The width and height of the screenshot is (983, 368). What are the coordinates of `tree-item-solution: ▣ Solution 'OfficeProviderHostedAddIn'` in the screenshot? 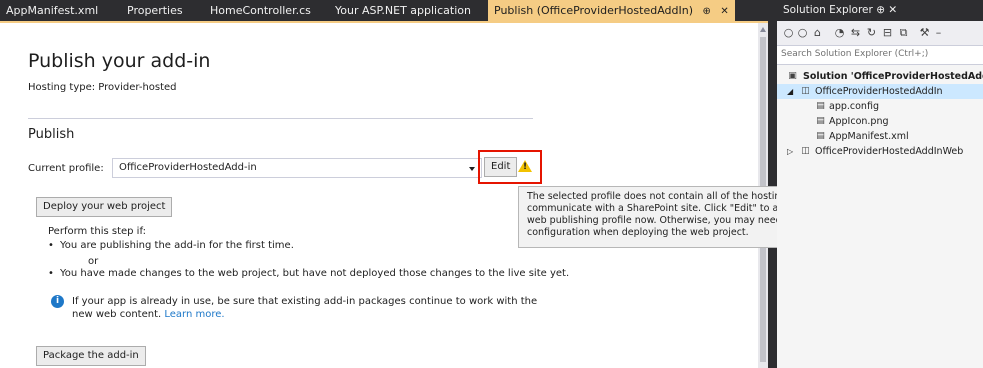 It's located at (880, 76).